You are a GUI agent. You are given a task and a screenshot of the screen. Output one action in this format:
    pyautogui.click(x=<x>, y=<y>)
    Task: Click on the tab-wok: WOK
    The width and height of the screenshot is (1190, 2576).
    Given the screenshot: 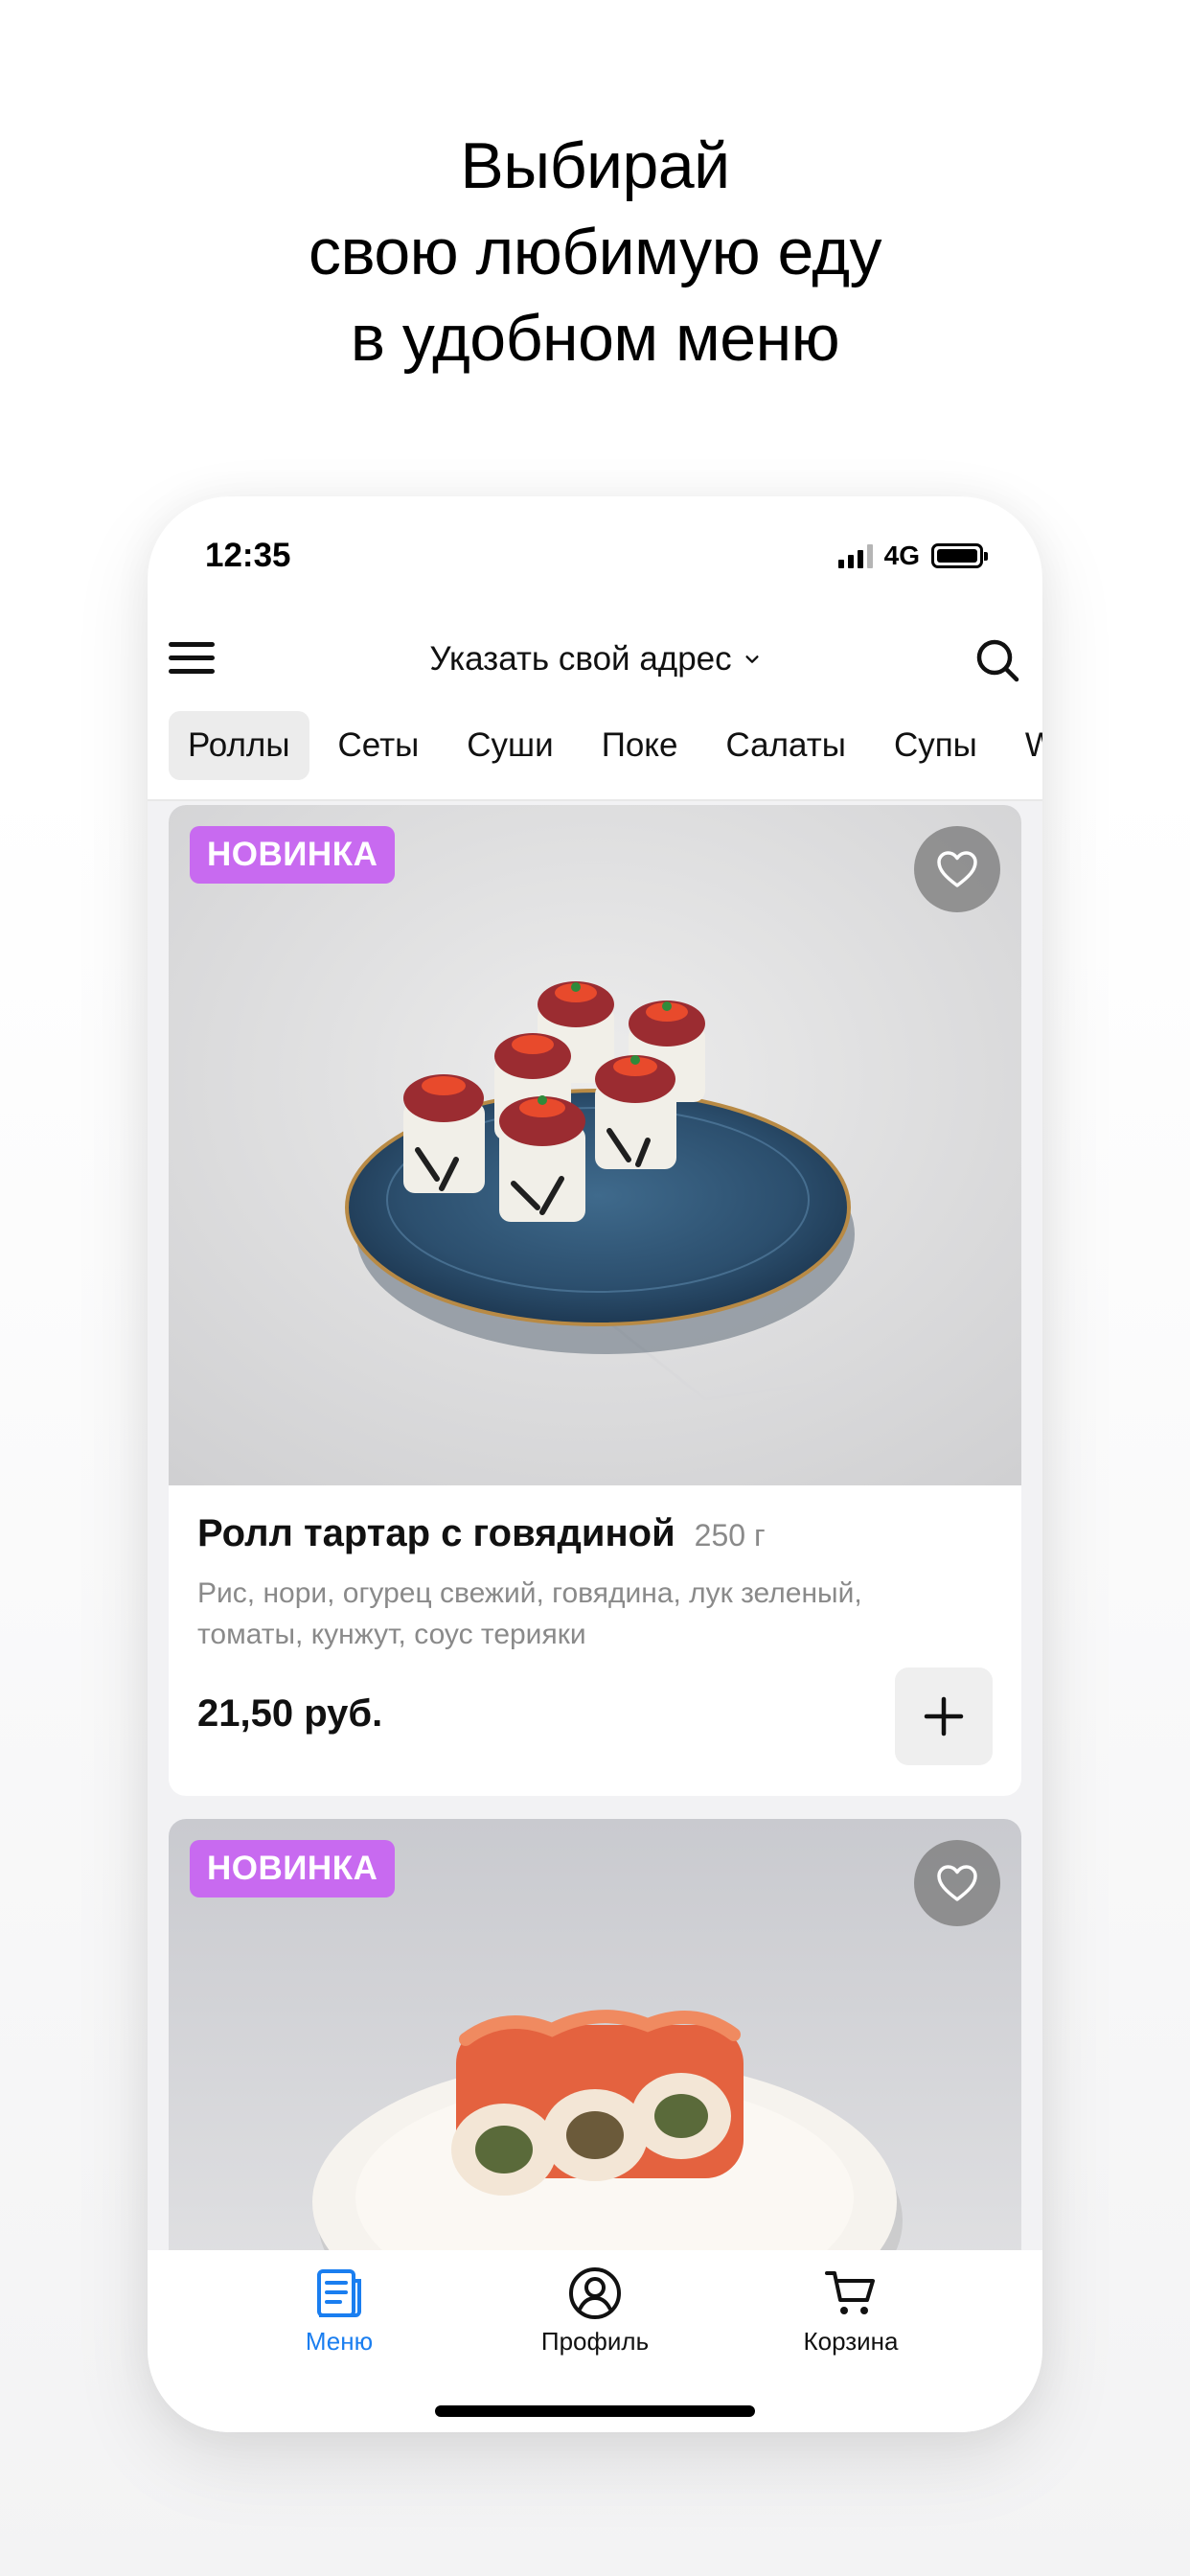 What is the action you would take?
    pyautogui.click(x=1024, y=745)
    